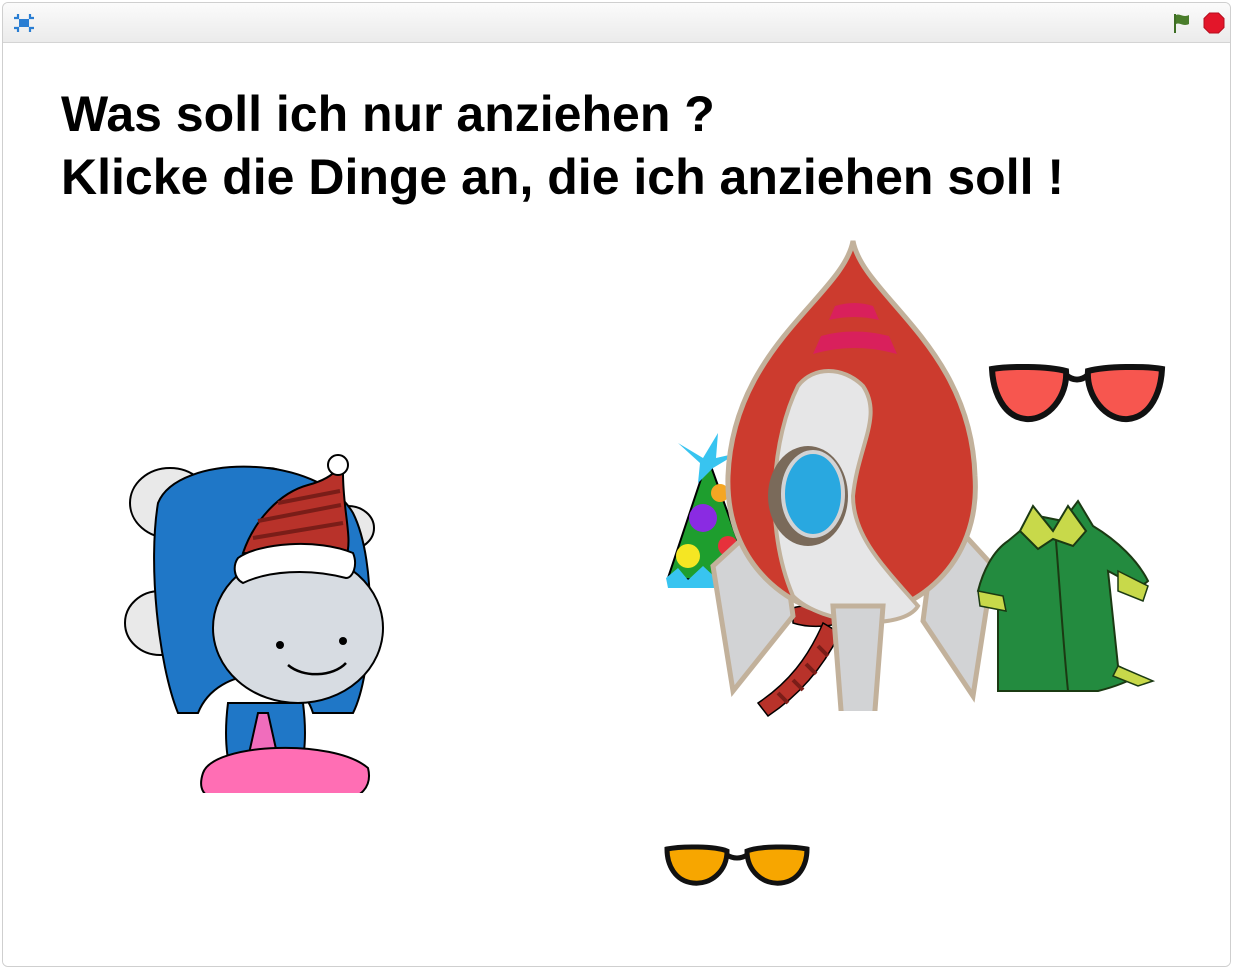 The image size is (1235, 969). What do you see at coordinates (1065, 598) in the screenshot?
I see `green-coat-sprite` at bounding box center [1065, 598].